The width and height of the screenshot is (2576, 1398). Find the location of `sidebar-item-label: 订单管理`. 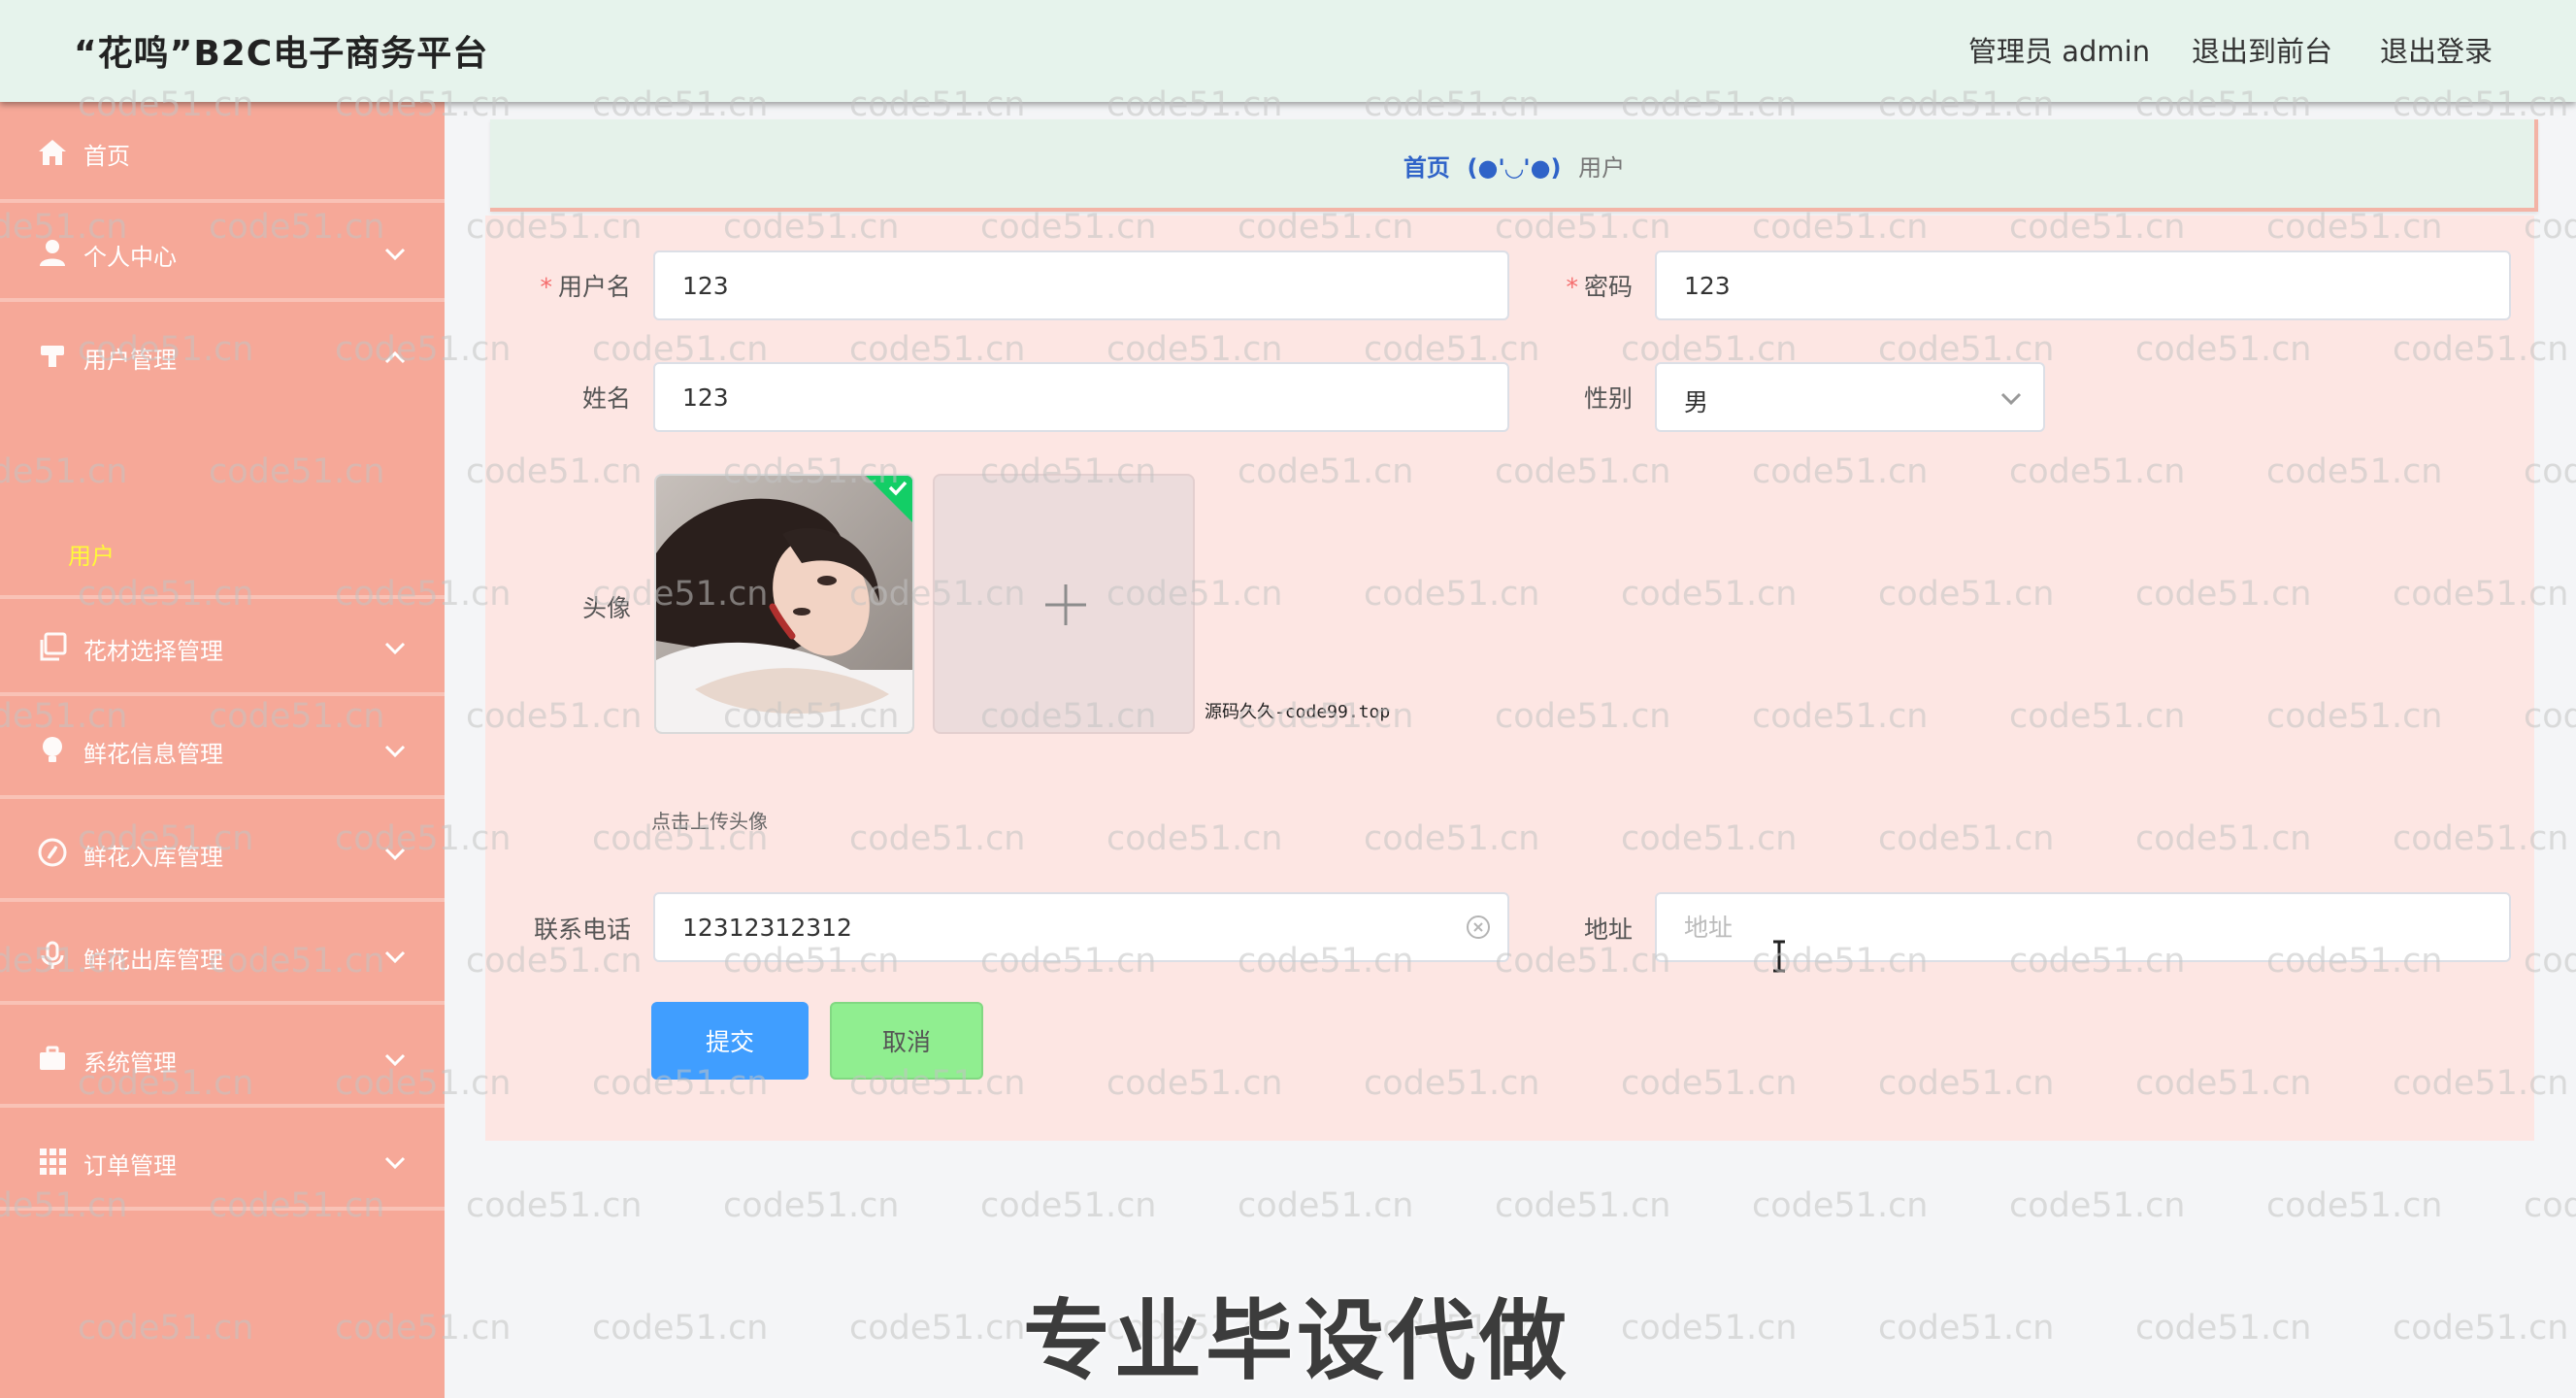

sidebar-item-label: 订单管理 is located at coordinates (130, 1166).